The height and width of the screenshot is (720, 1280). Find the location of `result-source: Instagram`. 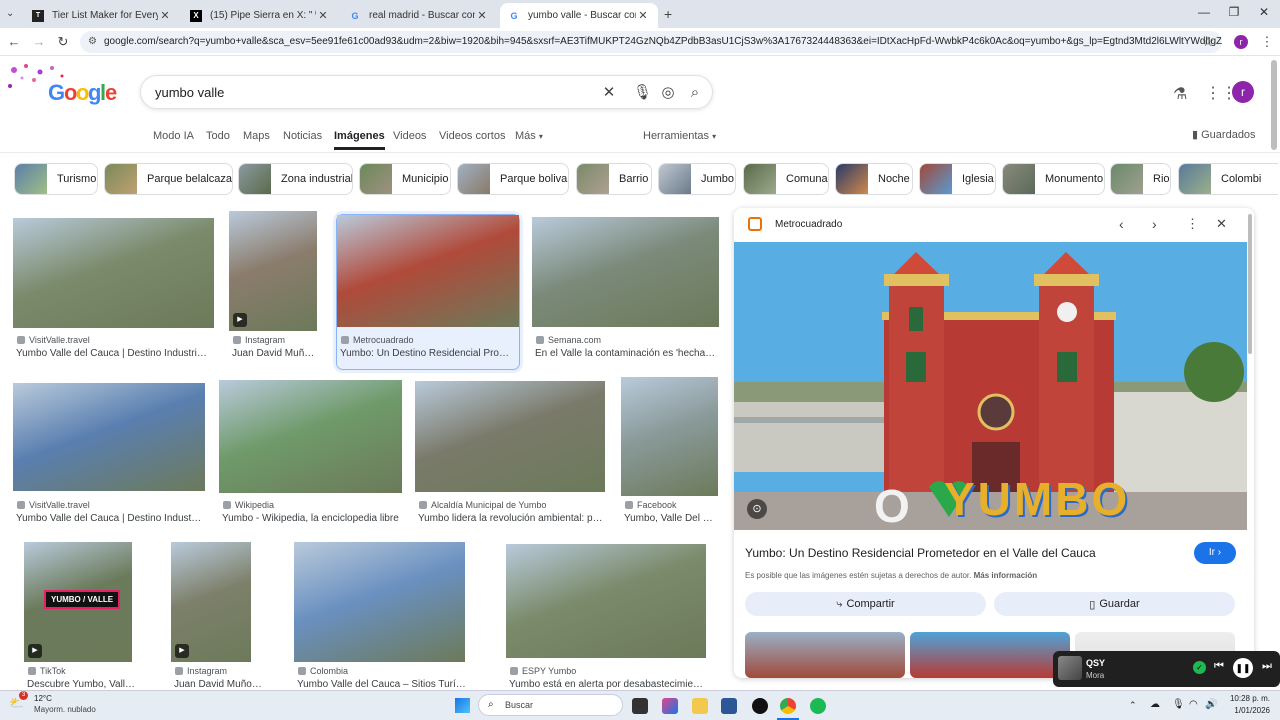

result-source: Instagram is located at coordinates (222, 671).